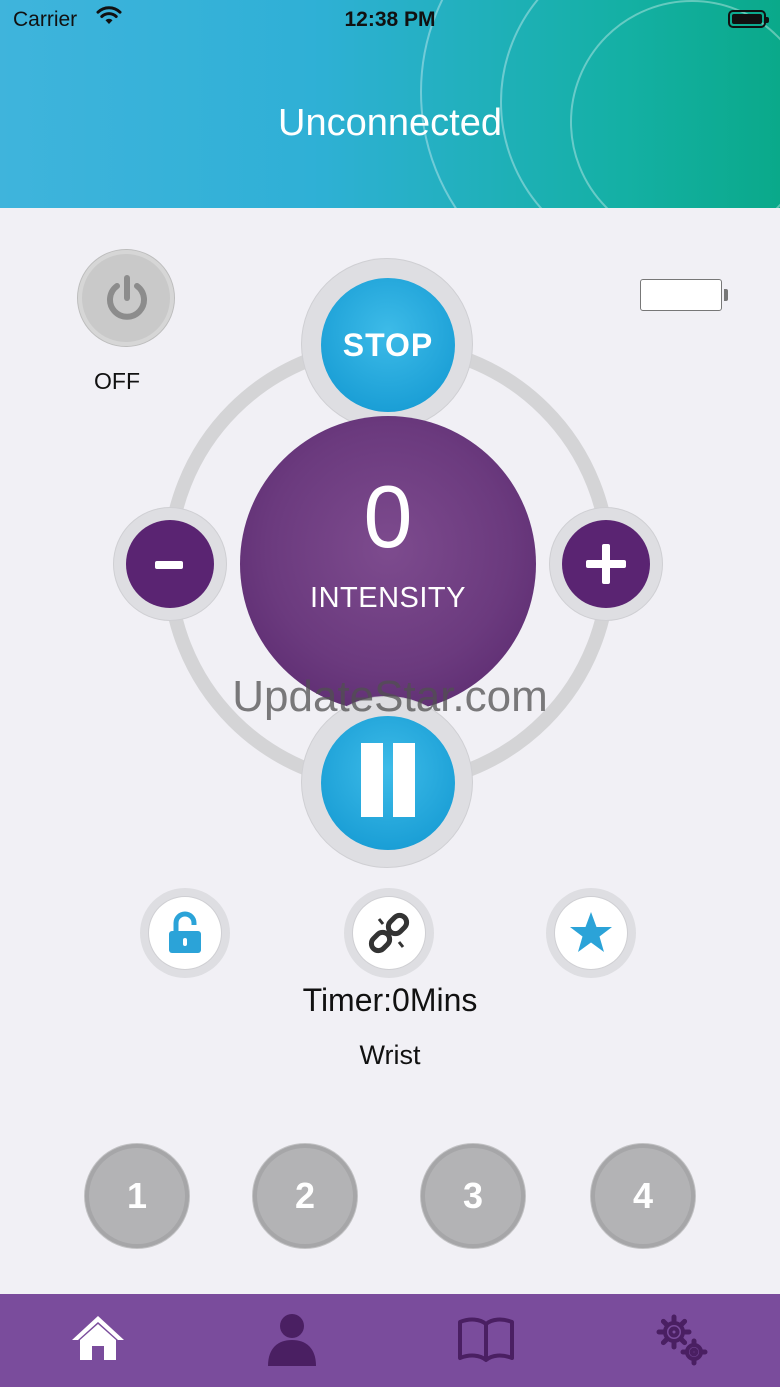  Describe the element at coordinates (684, 295) in the screenshot. I see `device-battery-icon` at that location.